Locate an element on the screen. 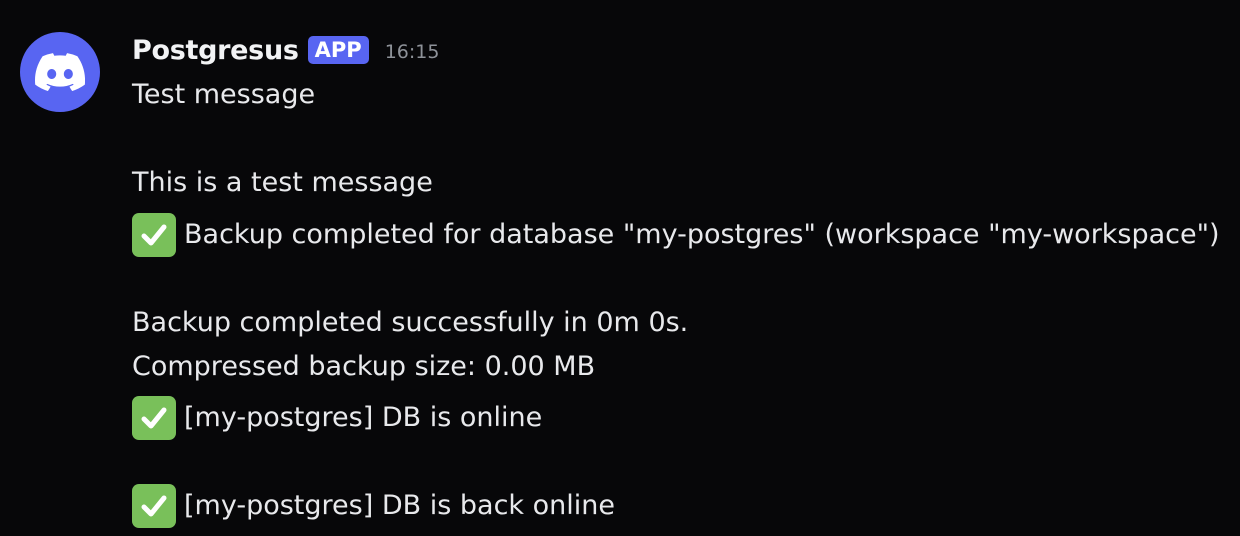 This screenshot has height=536, width=1240. message-text: Test message is located at coordinates (224, 94).